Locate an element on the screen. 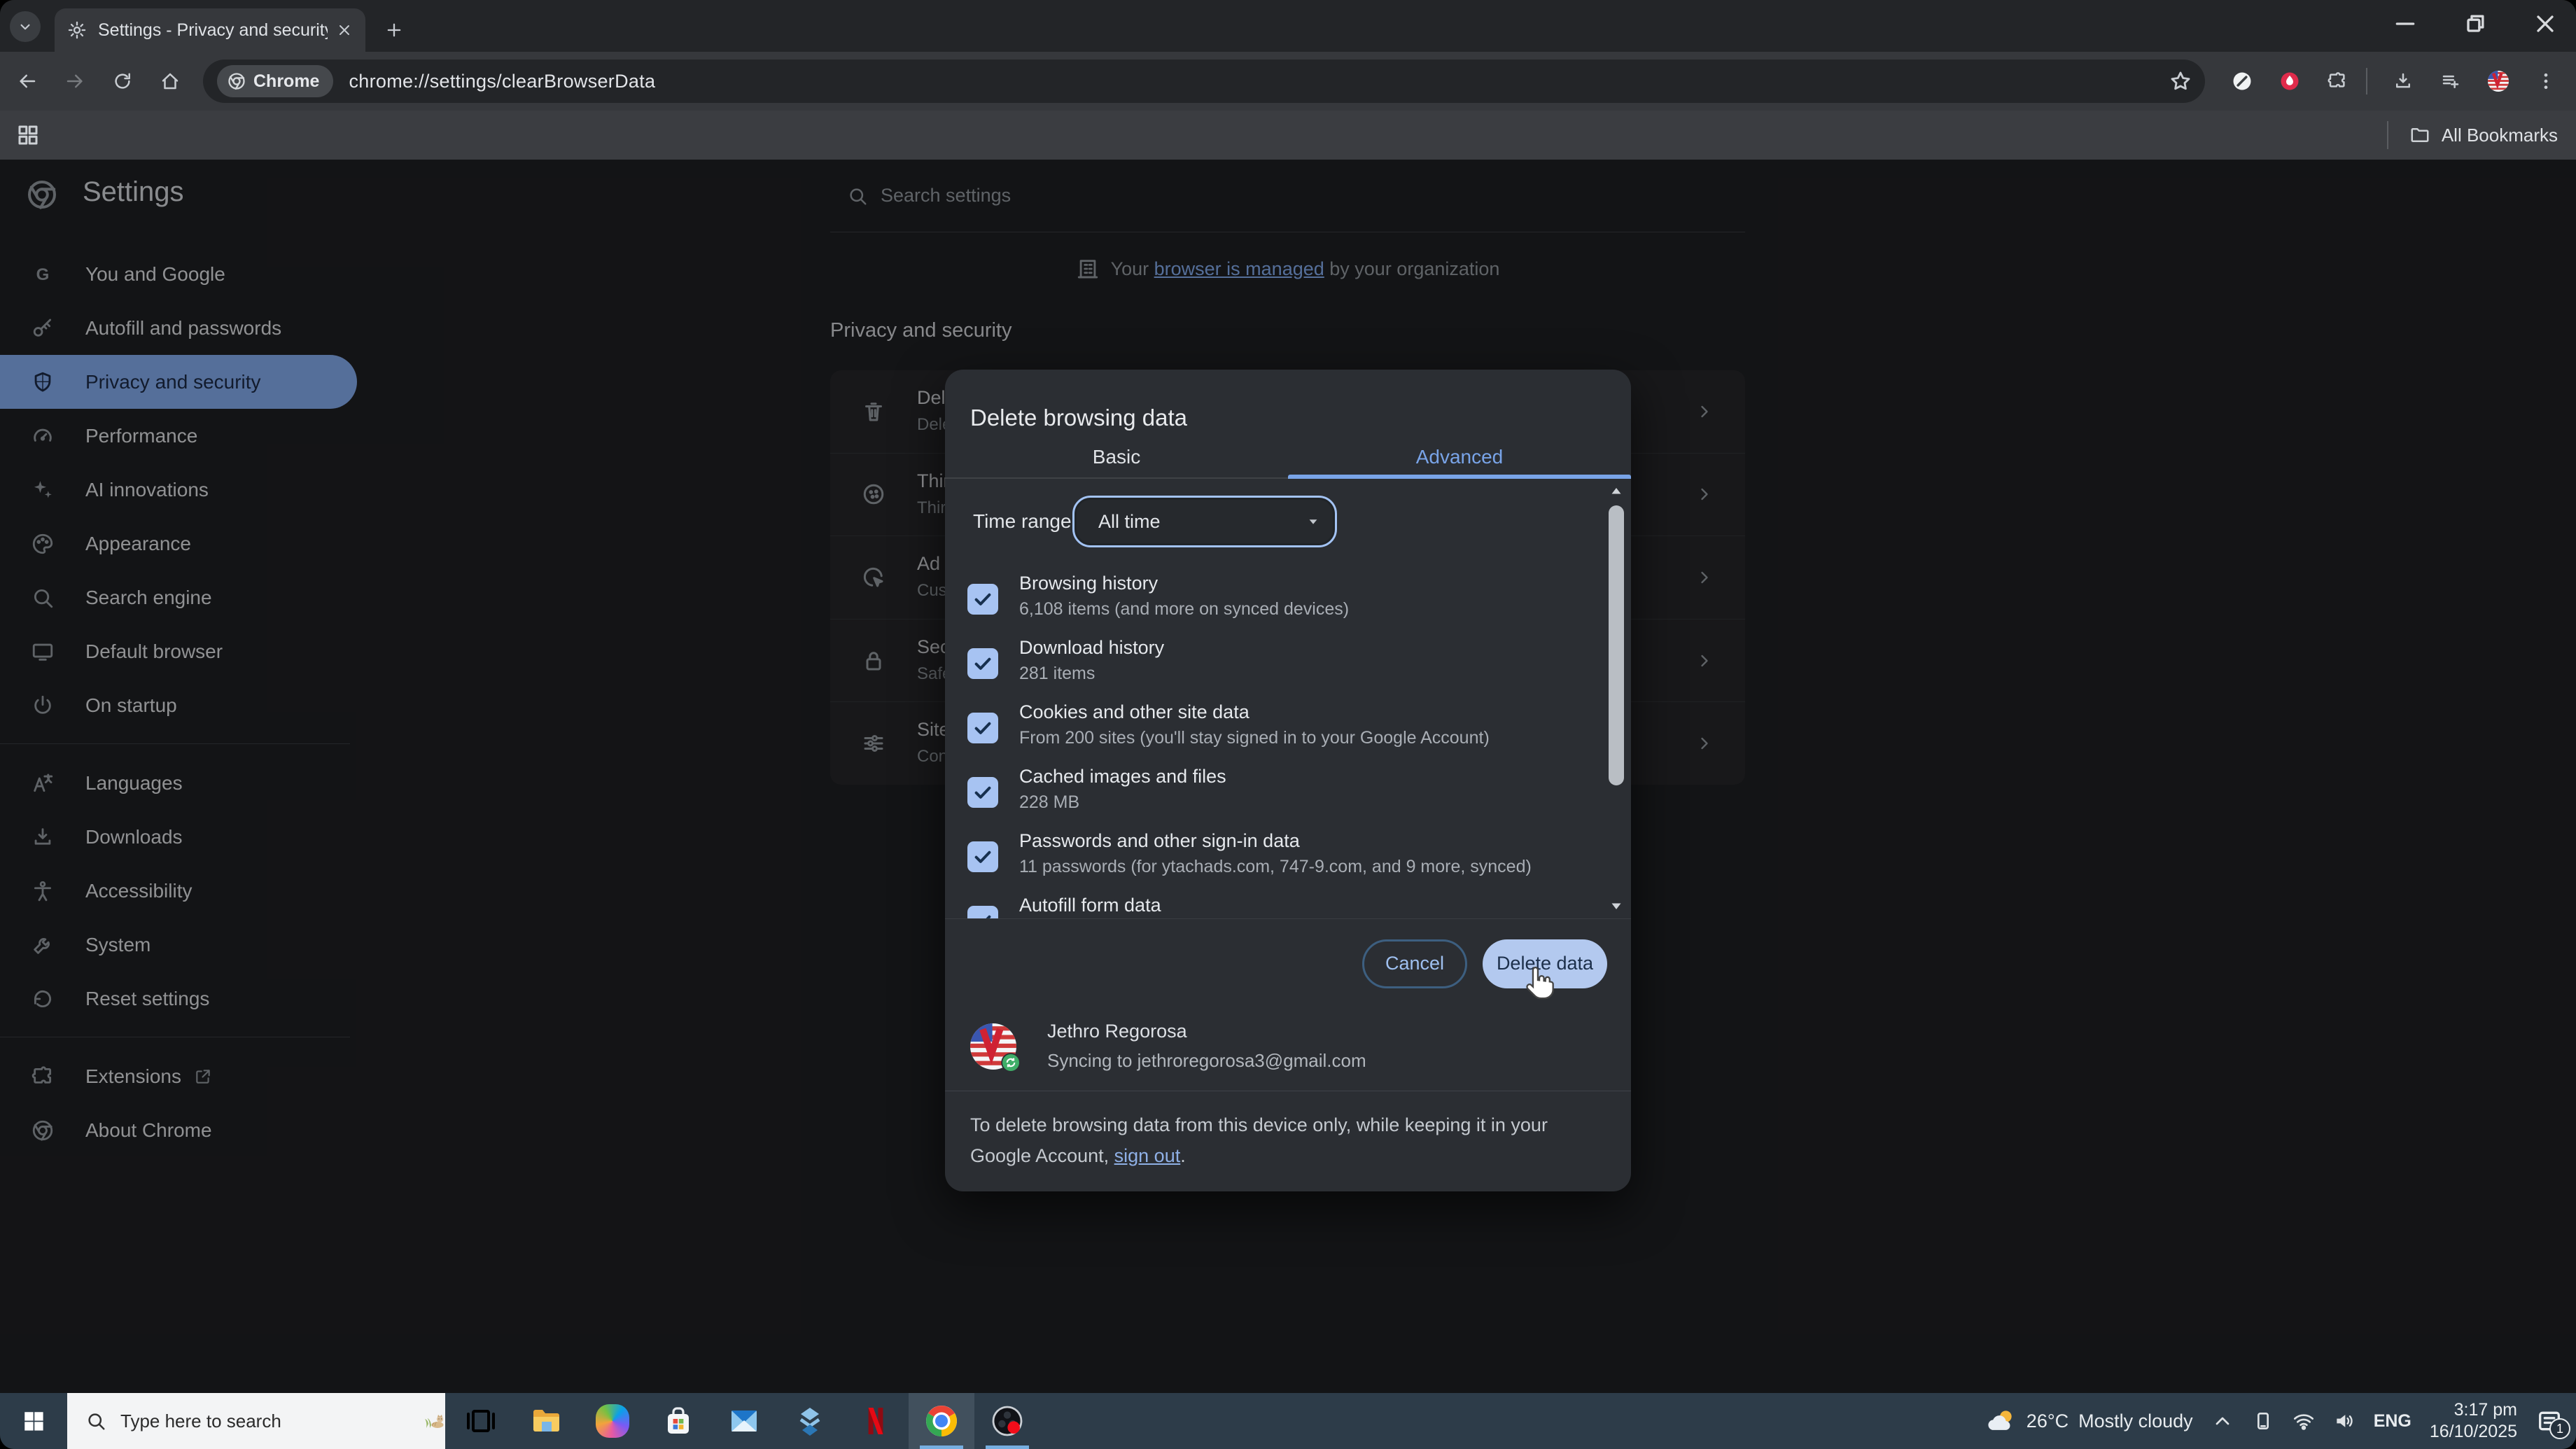 This screenshot has height=1449, width=2576. file-explorer-icon is located at coordinates (547, 1421).